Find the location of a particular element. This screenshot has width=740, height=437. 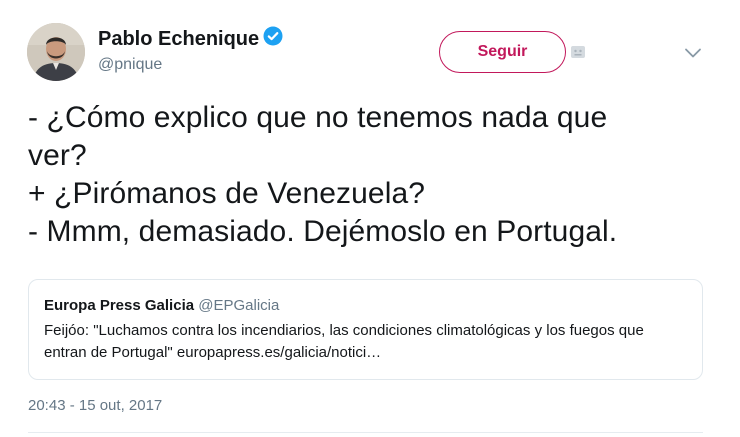

follow-emoji-icon is located at coordinates (578, 52).